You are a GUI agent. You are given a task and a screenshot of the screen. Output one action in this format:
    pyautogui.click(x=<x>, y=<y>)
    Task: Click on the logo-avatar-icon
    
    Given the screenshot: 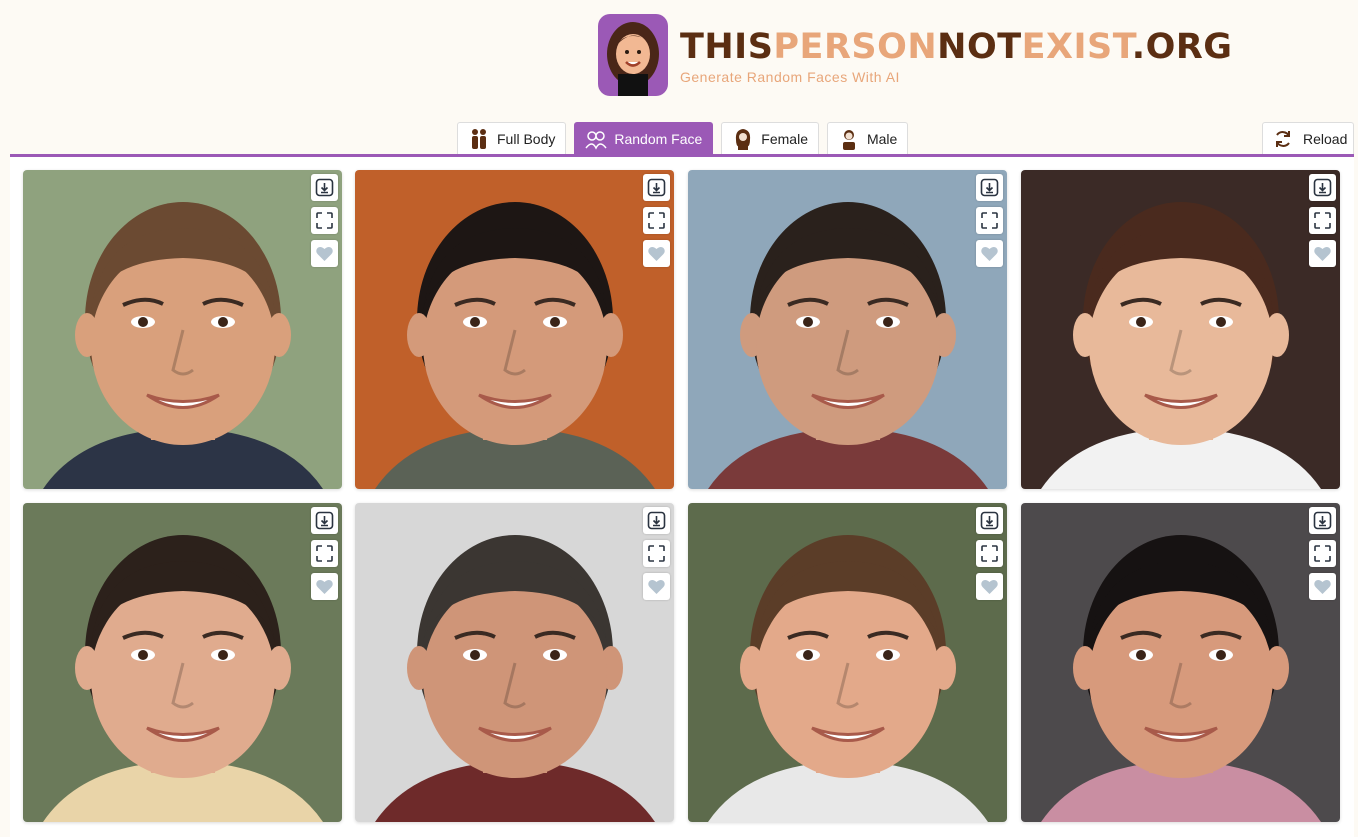 What is the action you would take?
    pyautogui.click(x=633, y=55)
    